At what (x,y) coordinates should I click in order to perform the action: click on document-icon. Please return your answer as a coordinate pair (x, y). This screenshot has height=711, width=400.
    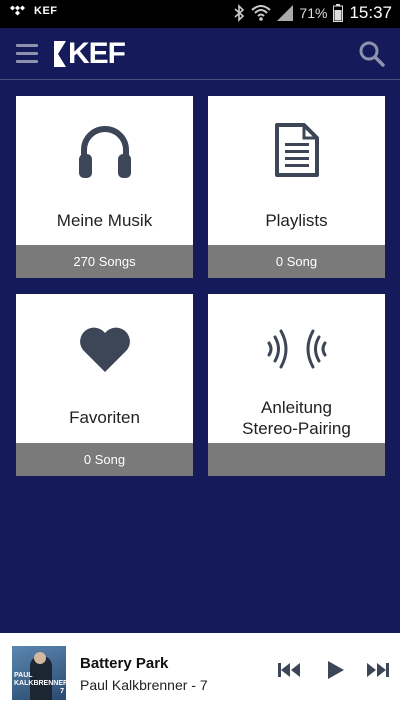
    Looking at the image, I should click on (296, 150).